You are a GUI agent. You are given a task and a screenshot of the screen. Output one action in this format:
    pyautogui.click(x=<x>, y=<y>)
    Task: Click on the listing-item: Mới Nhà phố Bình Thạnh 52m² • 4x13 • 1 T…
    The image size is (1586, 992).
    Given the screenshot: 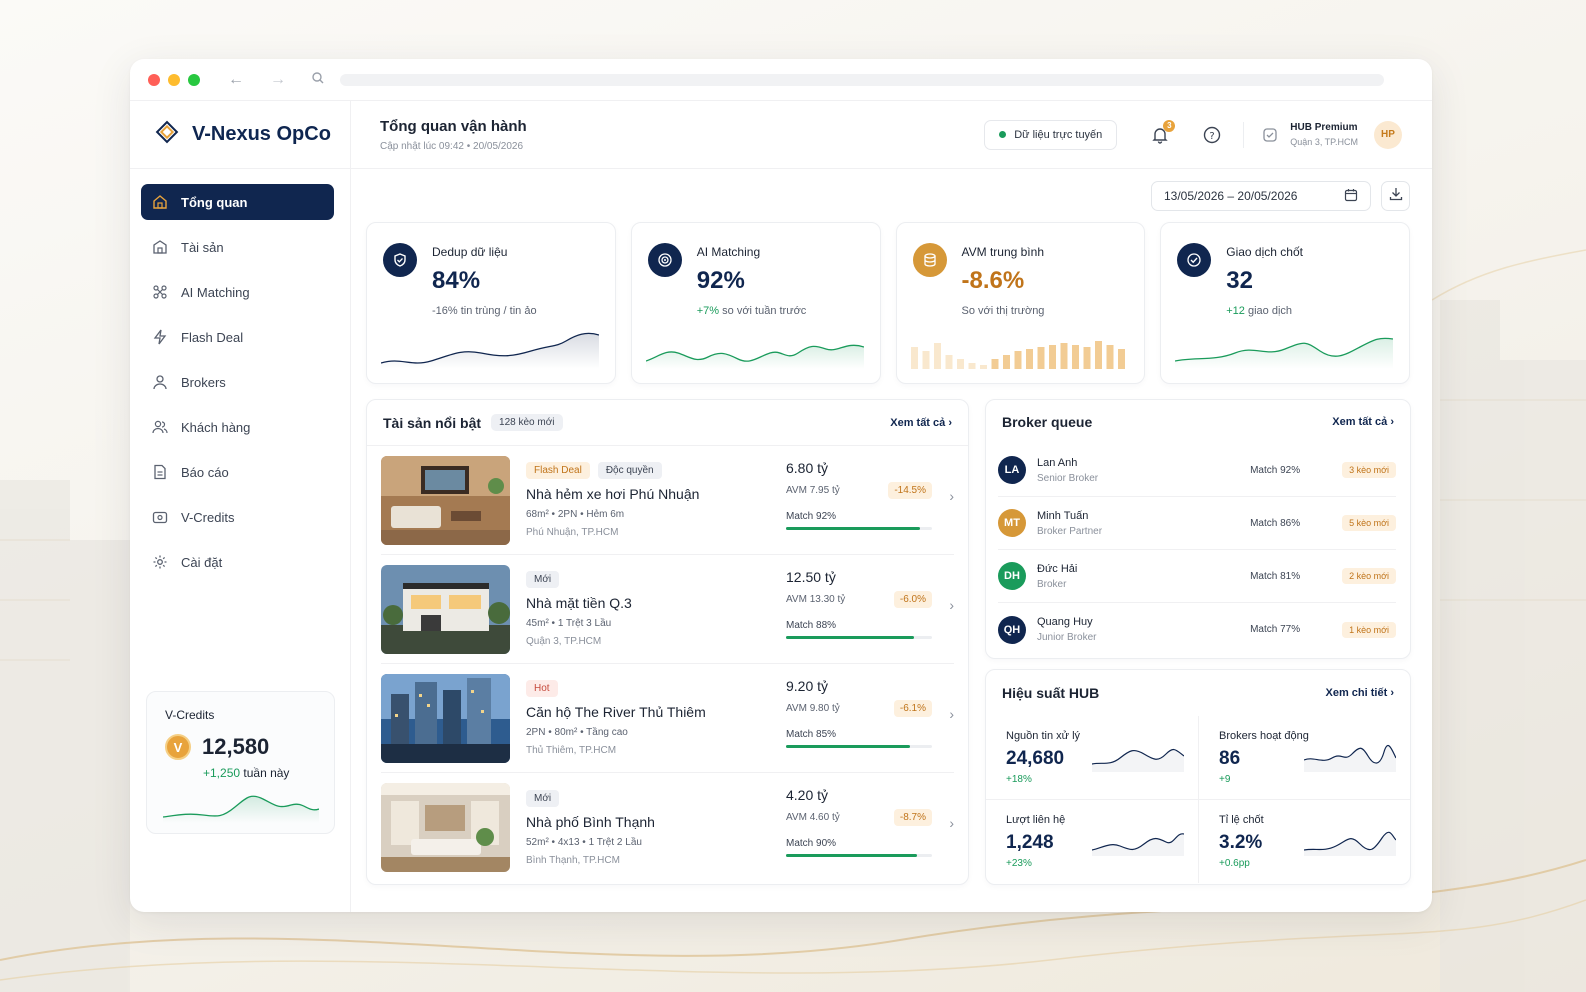 What is the action you would take?
    pyautogui.click(x=667, y=827)
    